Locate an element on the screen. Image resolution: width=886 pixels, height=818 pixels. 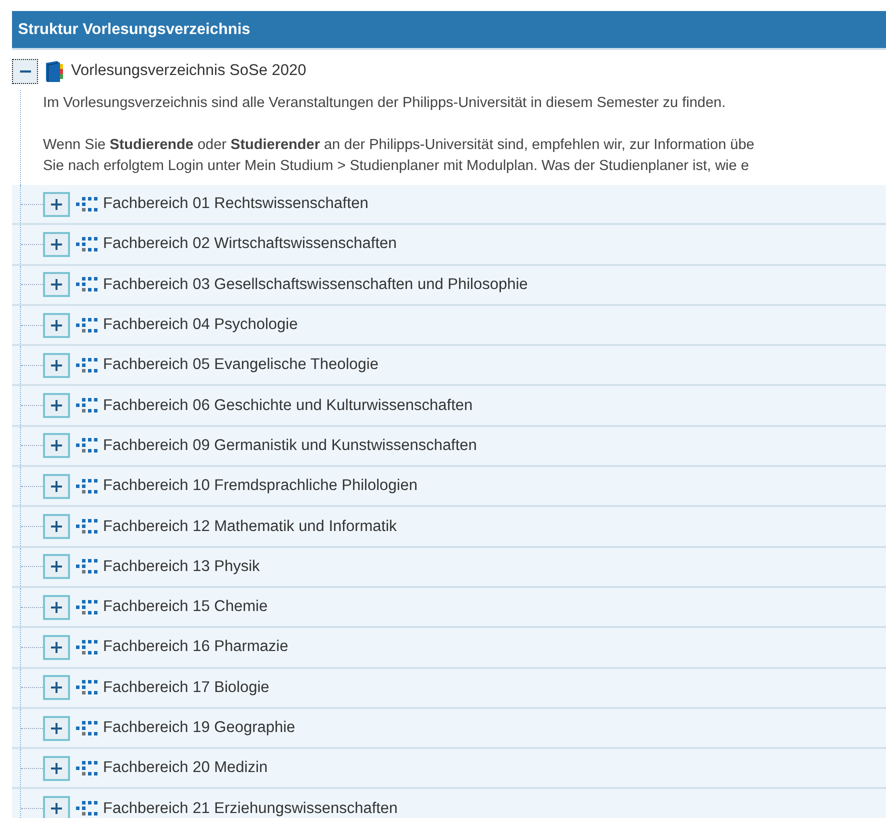
collapse-button is located at coordinates (25, 71).